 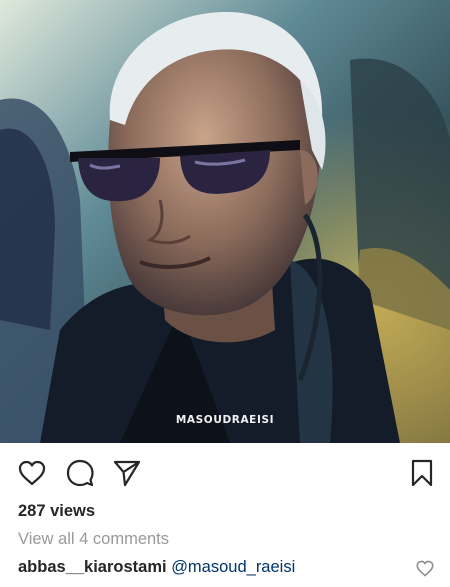 I want to click on share-button, so click(x=127, y=473).